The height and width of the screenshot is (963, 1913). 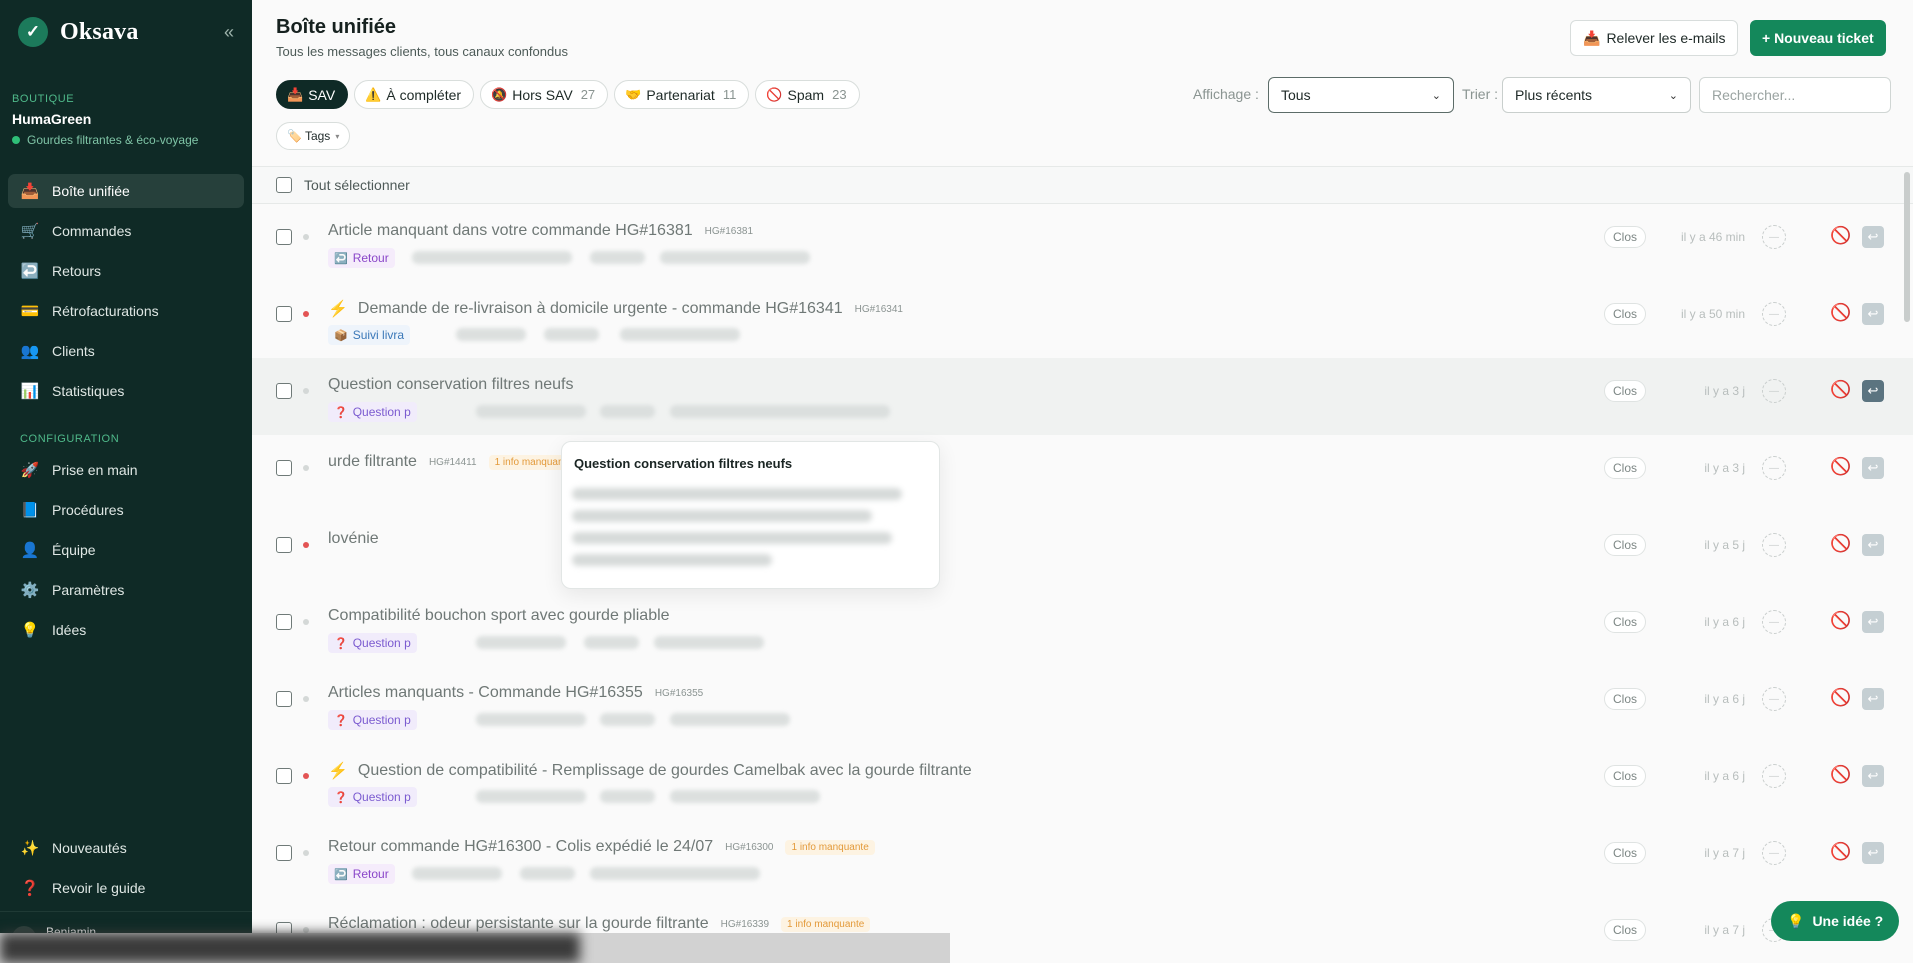 What do you see at coordinates (313, 136) in the screenshot?
I see `tags-filter: 🏷️ Tags ▾` at bounding box center [313, 136].